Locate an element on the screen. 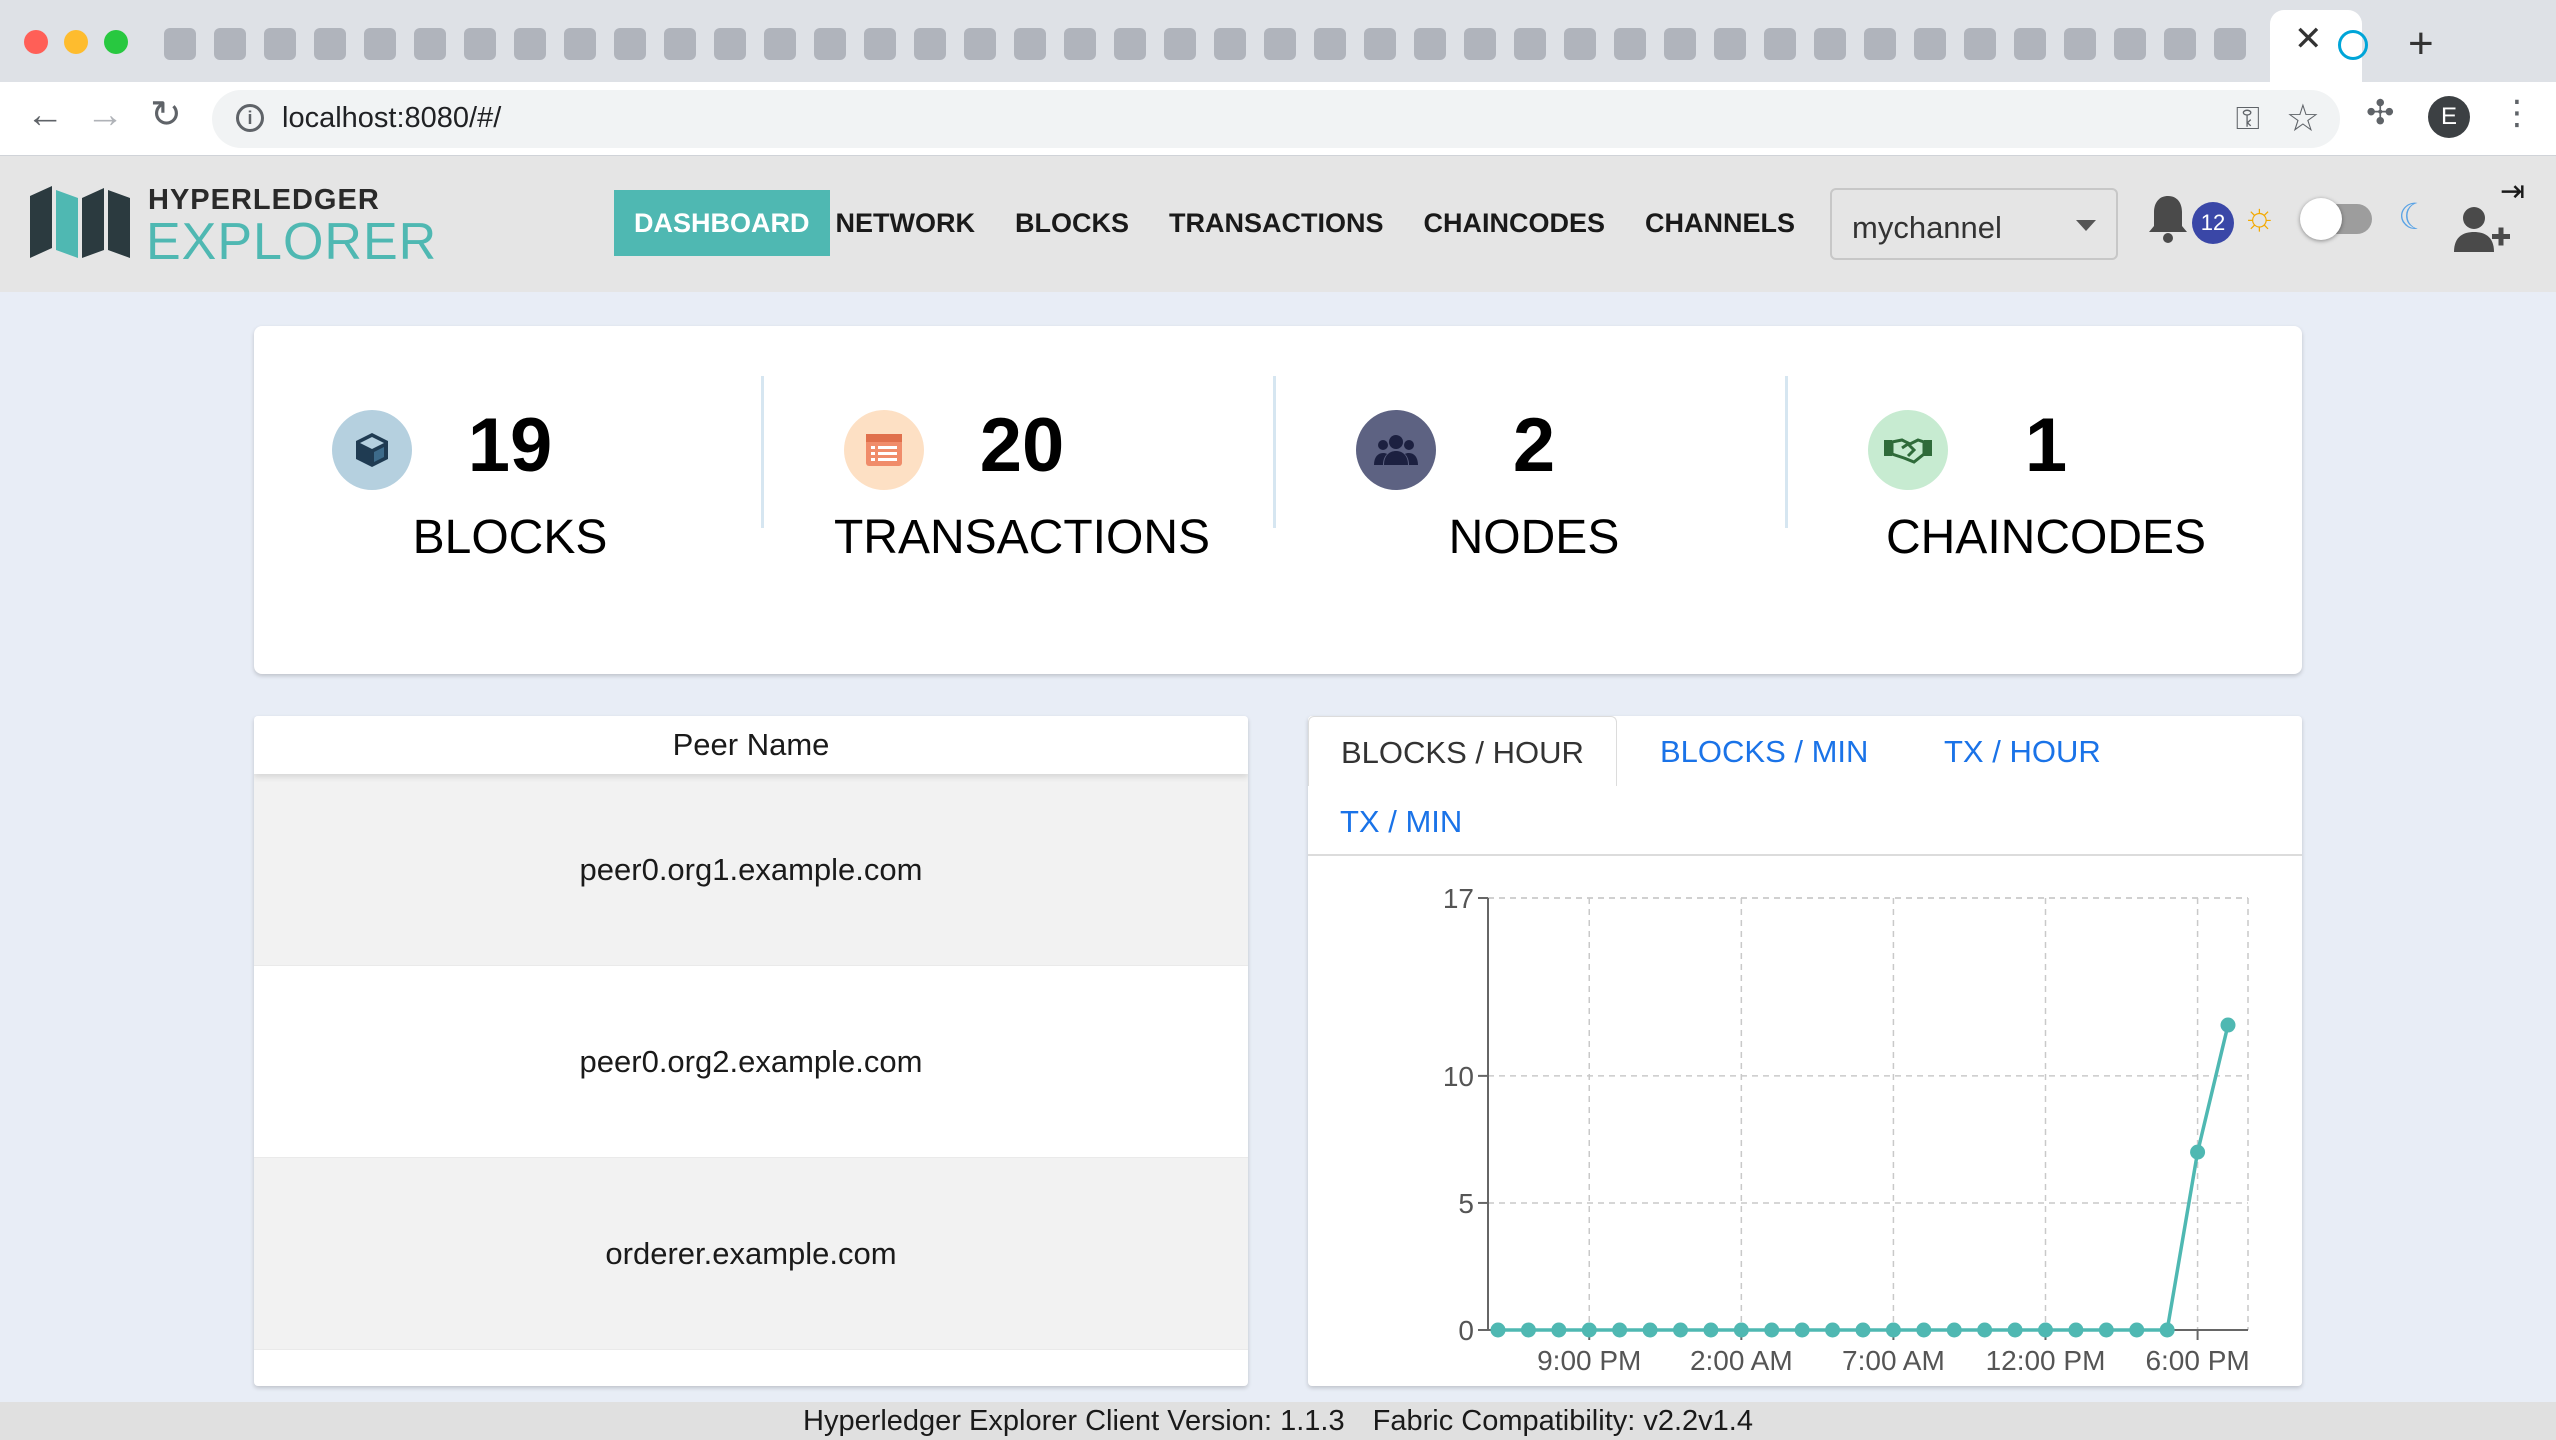 Image resolution: width=2556 pixels, height=1440 pixels. stat-chaincodes: 1 CHAINCODES is located at coordinates (2046, 500).